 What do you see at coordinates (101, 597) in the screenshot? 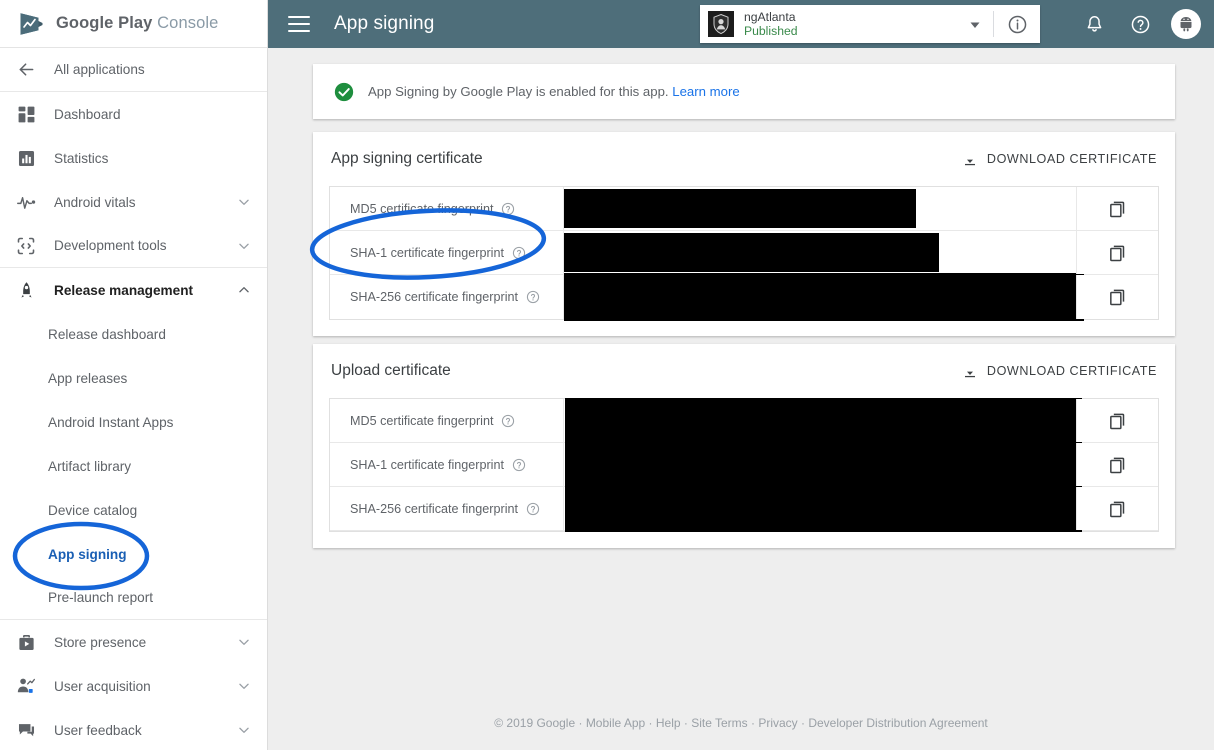
I see `sidebar-subitem-label: Pre-launch report` at bounding box center [101, 597].